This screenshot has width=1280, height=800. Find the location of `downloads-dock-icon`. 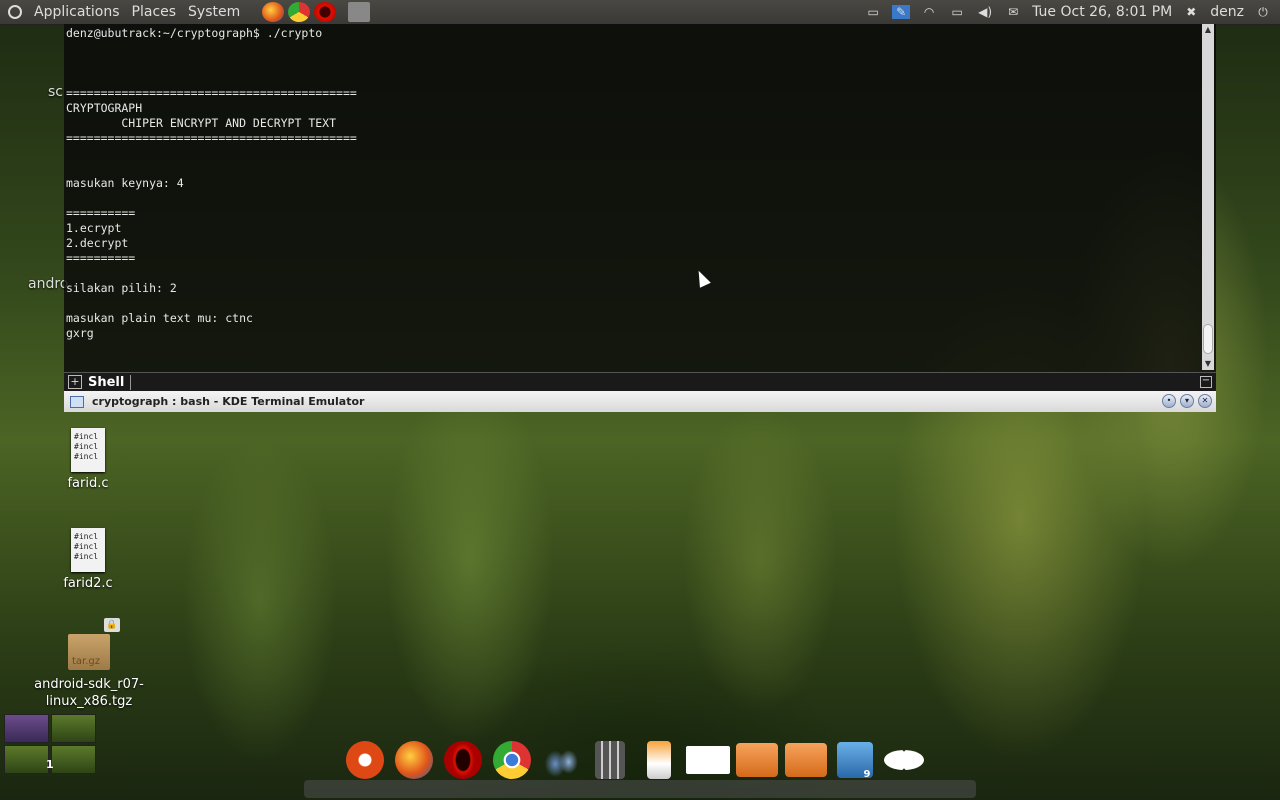

downloads-dock-icon is located at coordinates (806, 760).